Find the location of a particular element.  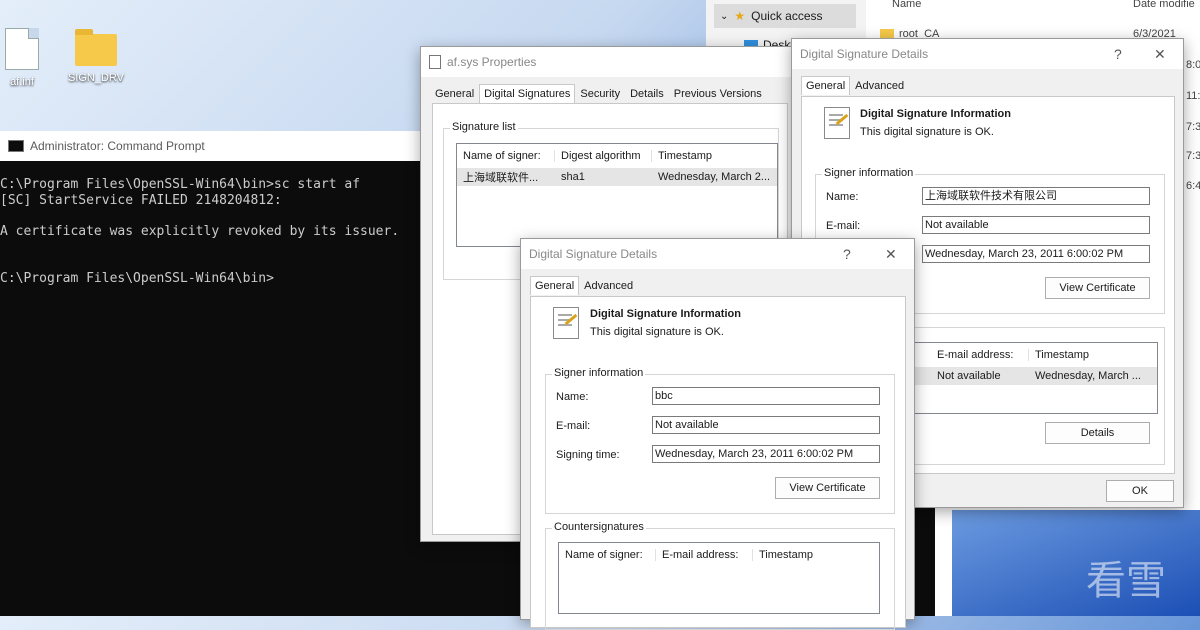

dialog-title: af.sys Properties is located at coordinates (492, 62).